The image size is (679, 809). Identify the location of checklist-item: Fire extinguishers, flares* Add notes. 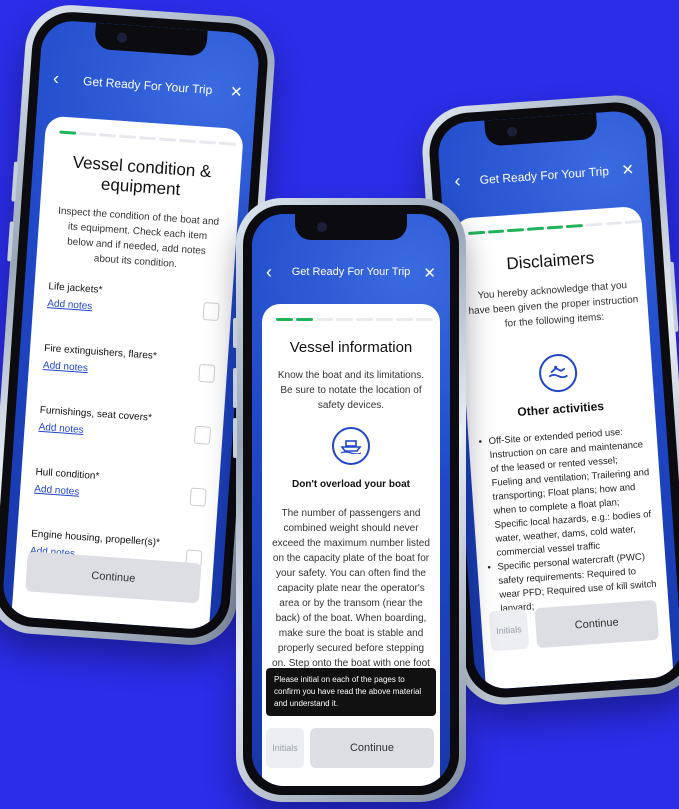
(128, 369).